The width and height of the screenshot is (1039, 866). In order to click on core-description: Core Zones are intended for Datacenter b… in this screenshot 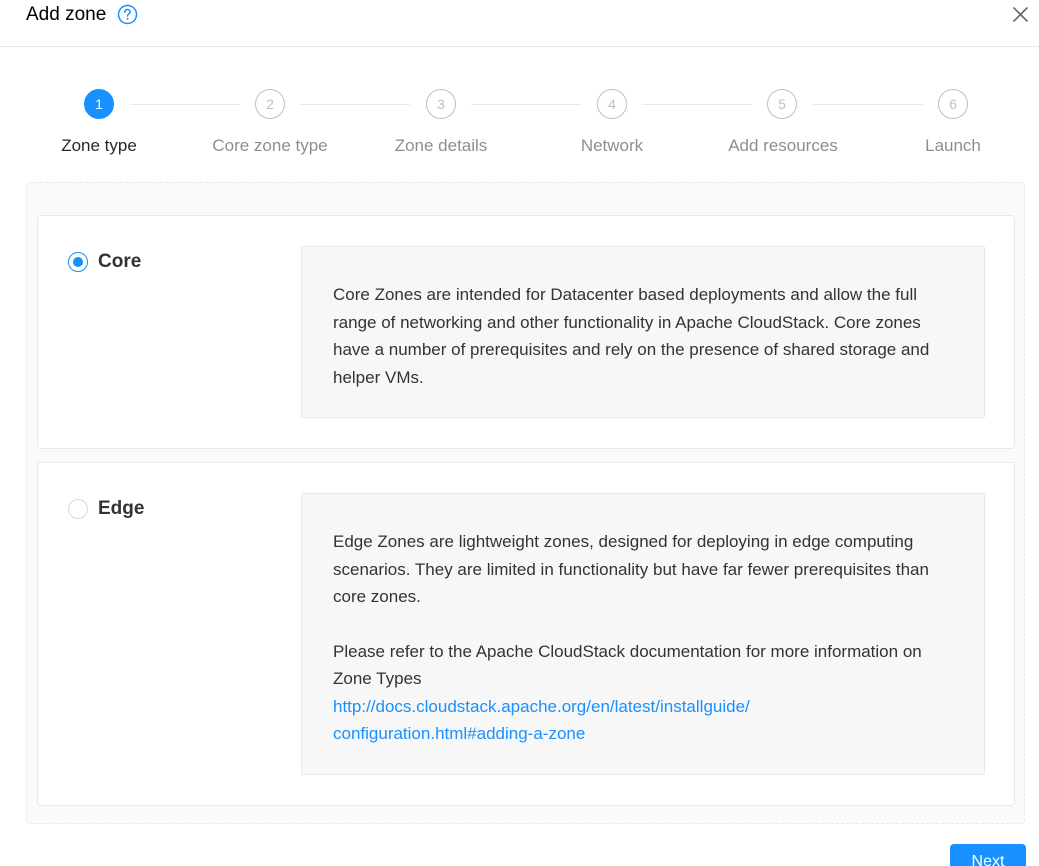, I will do `click(643, 332)`.